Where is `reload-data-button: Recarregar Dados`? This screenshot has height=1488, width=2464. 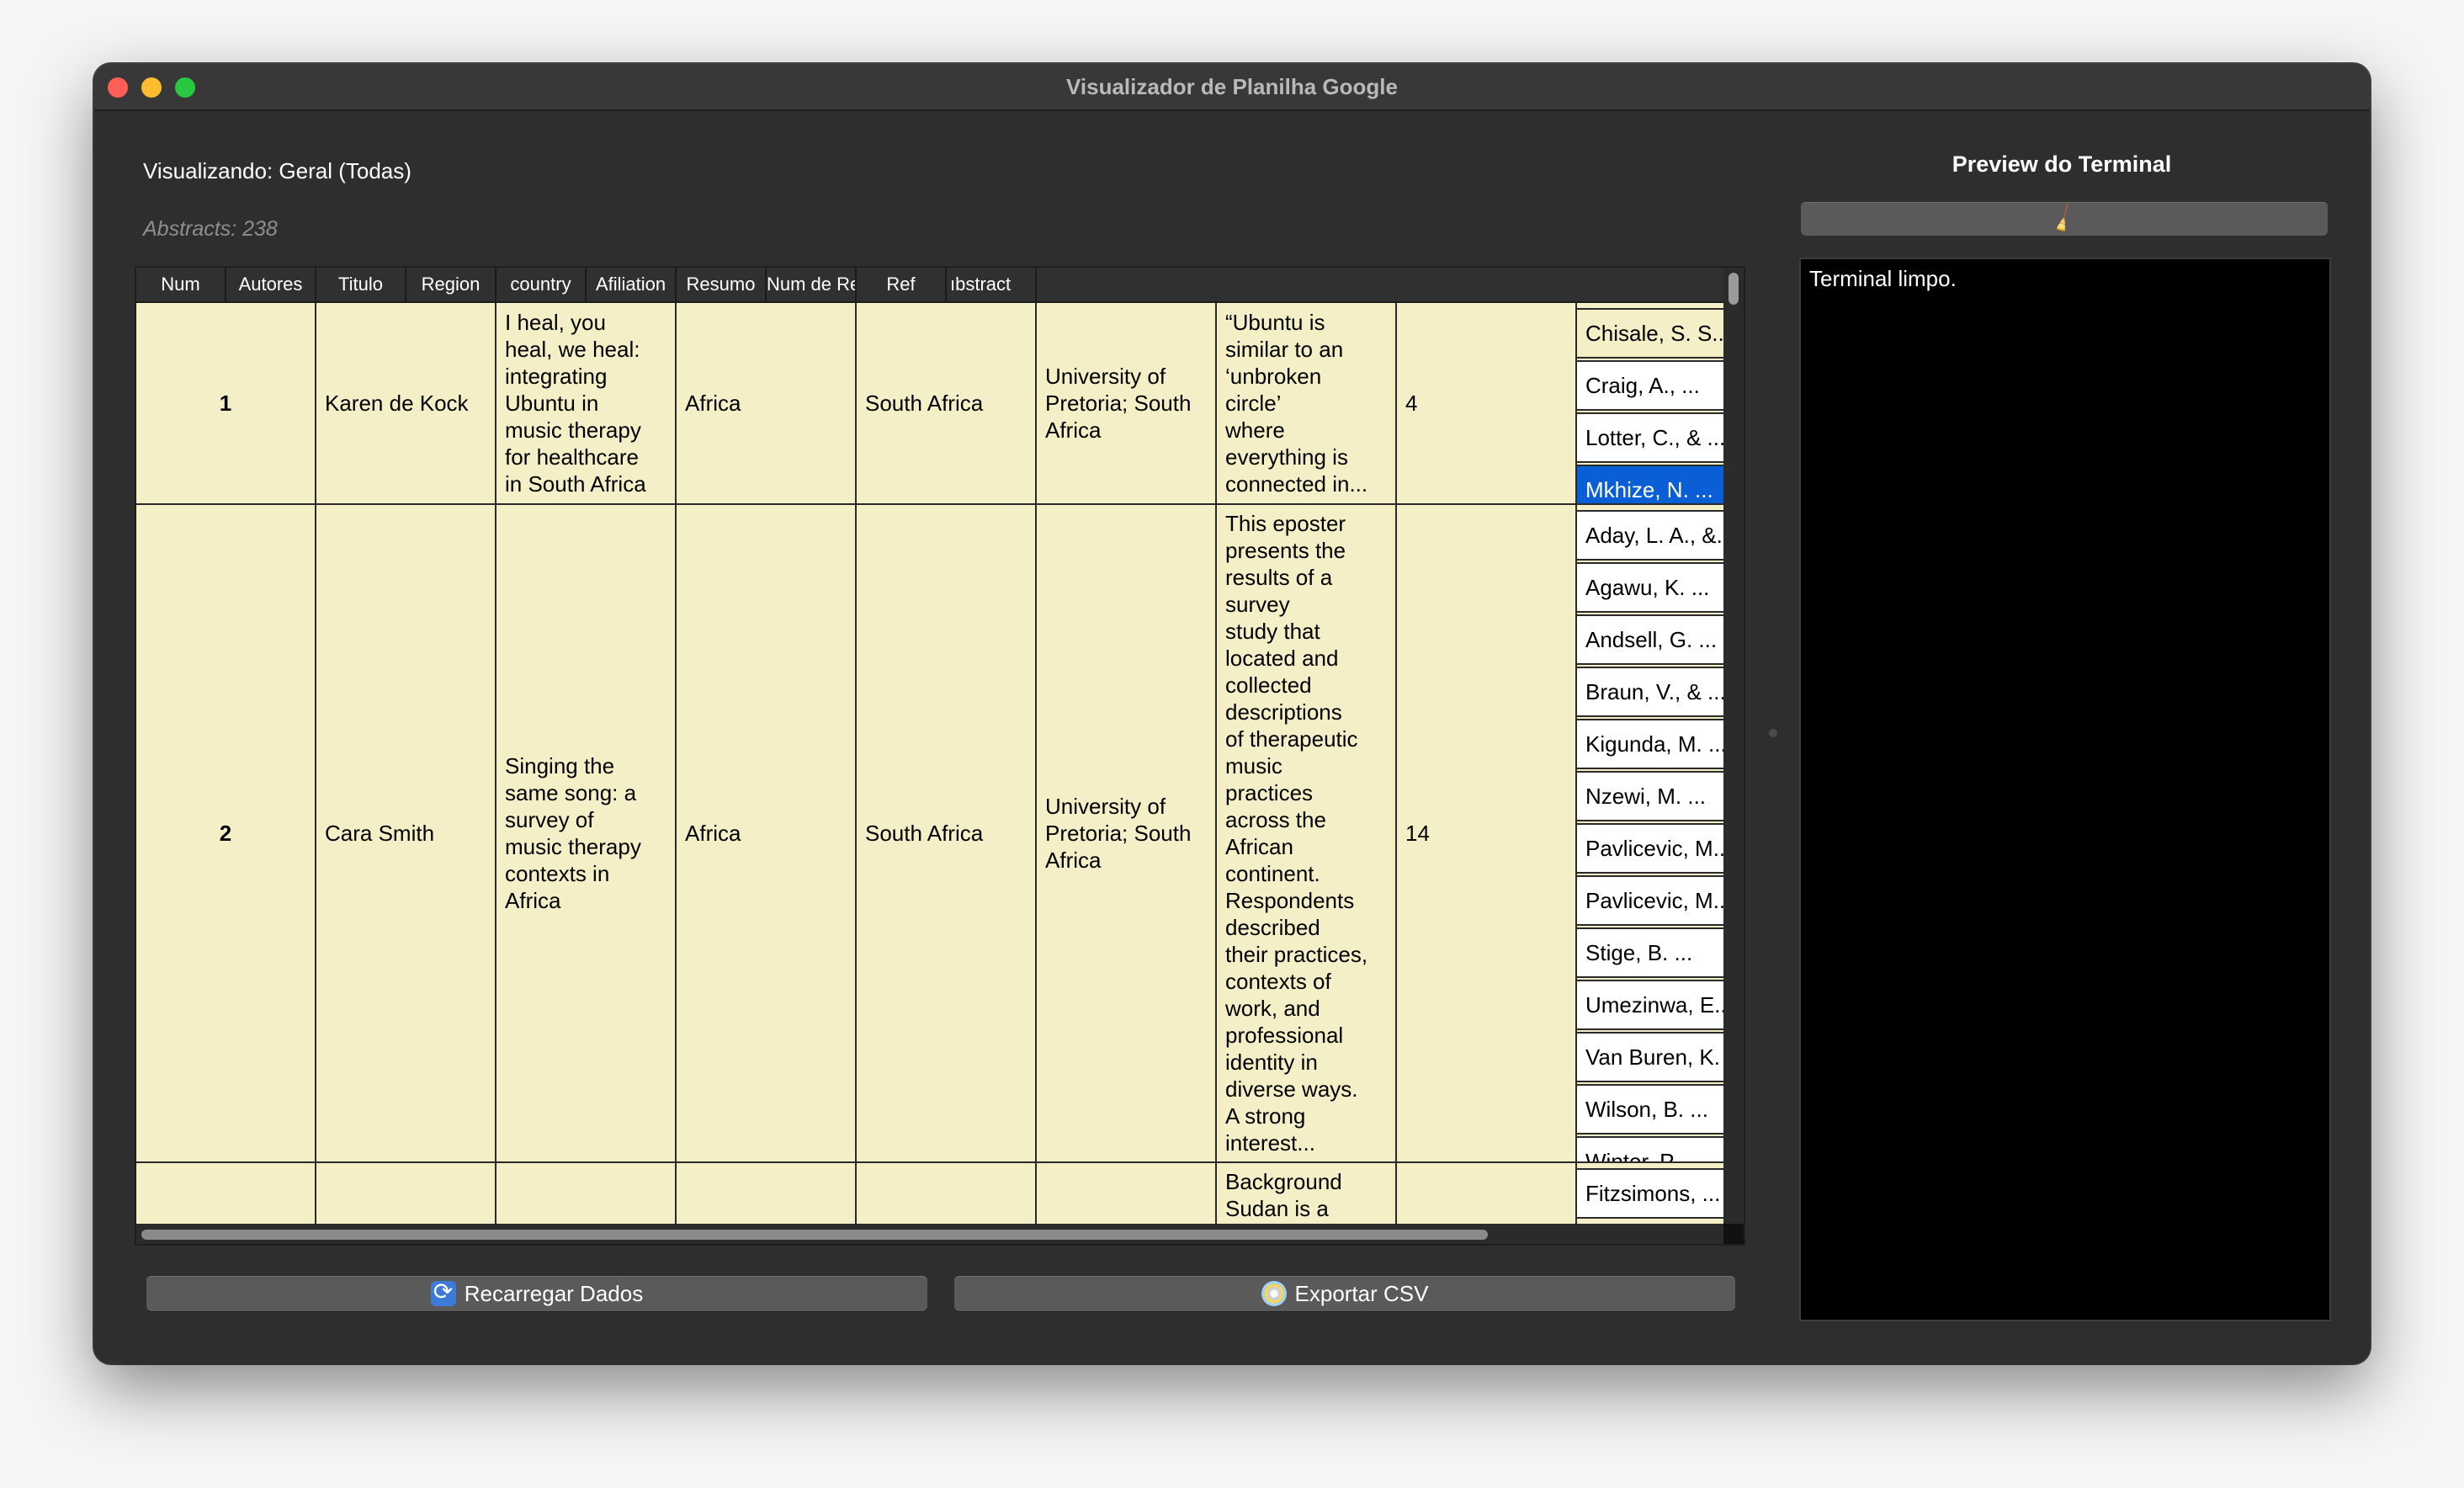 reload-data-button: Recarregar Dados is located at coordinates (536, 1293).